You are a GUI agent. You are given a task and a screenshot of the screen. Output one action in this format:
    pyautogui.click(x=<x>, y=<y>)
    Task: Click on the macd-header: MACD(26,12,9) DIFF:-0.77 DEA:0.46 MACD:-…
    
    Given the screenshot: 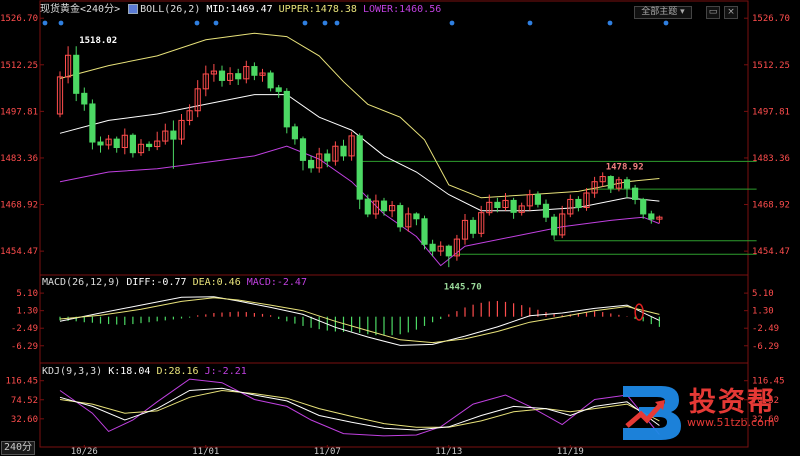 What is the action you would take?
    pyautogui.click(x=174, y=283)
    